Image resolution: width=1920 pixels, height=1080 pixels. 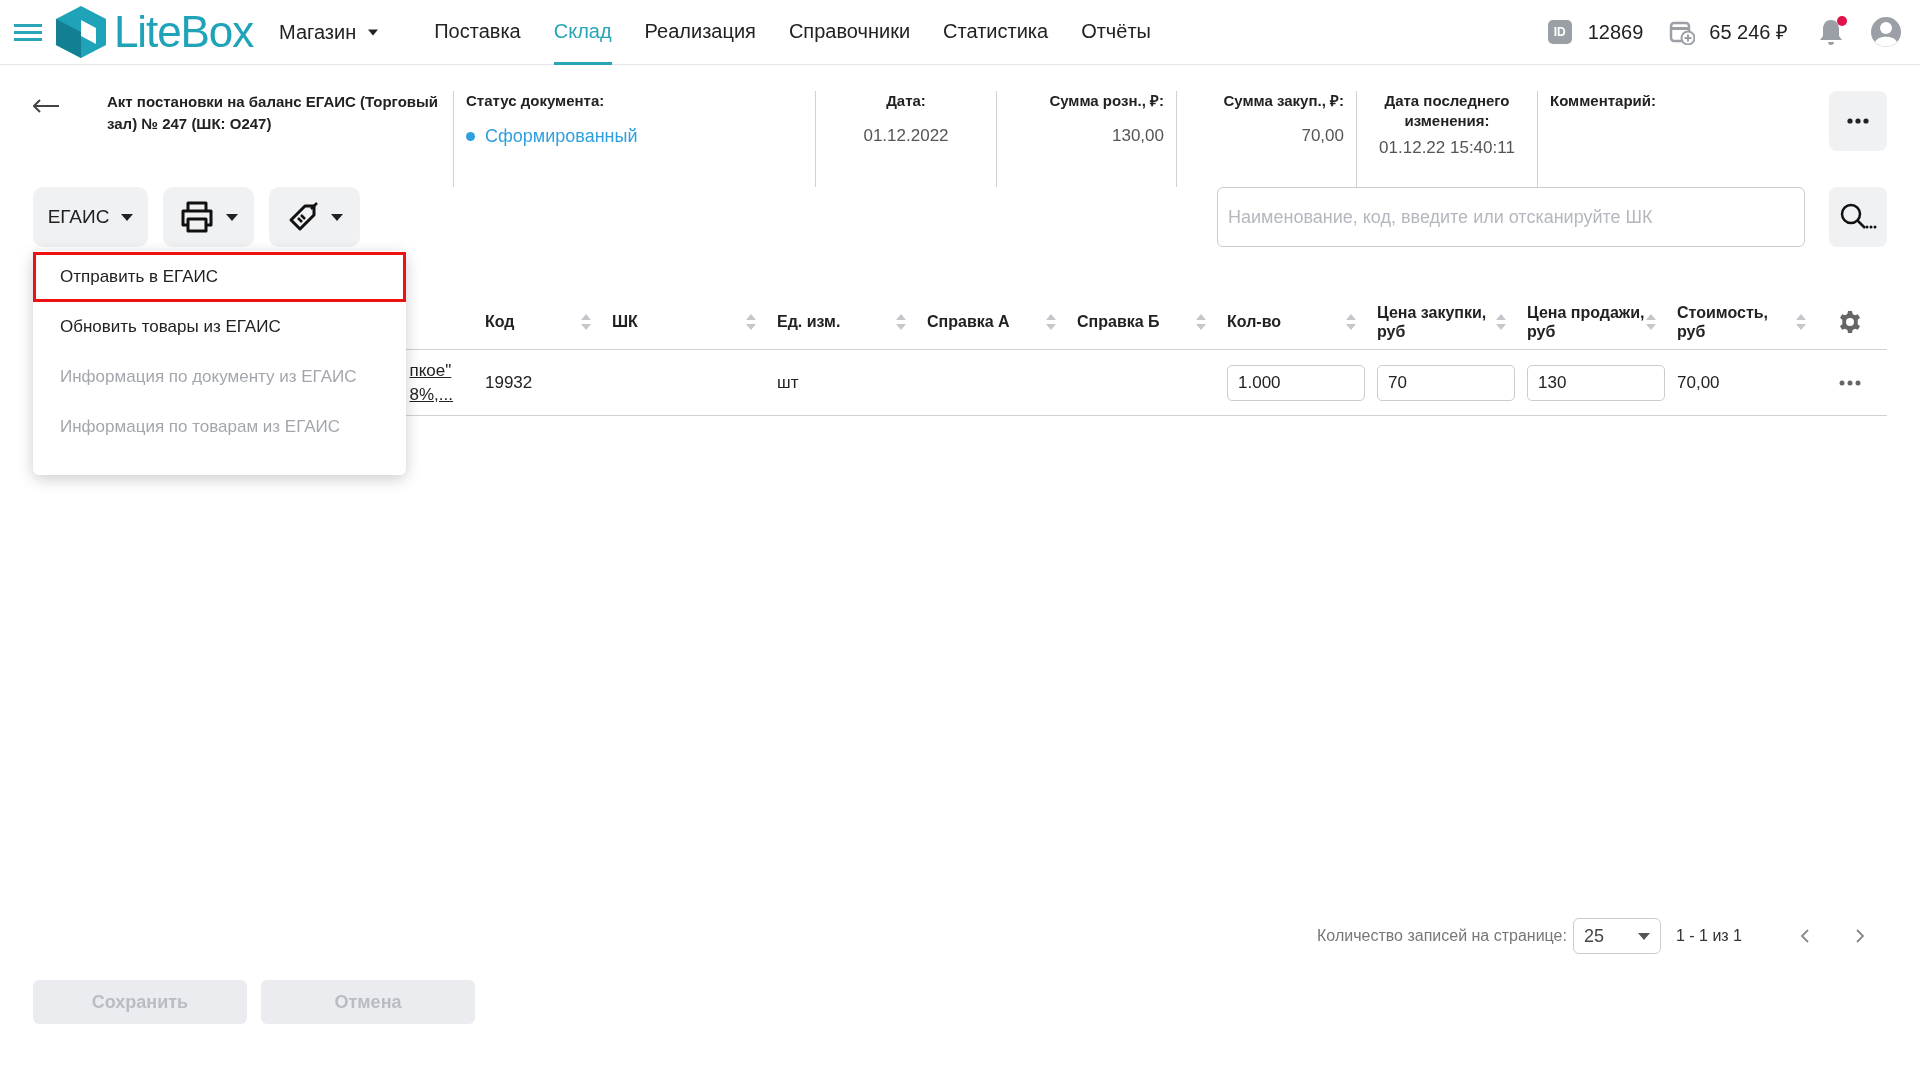 What do you see at coordinates (1860, 936) in the screenshot?
I see `chevron-right-icon` at bounding box center [1860, 936].